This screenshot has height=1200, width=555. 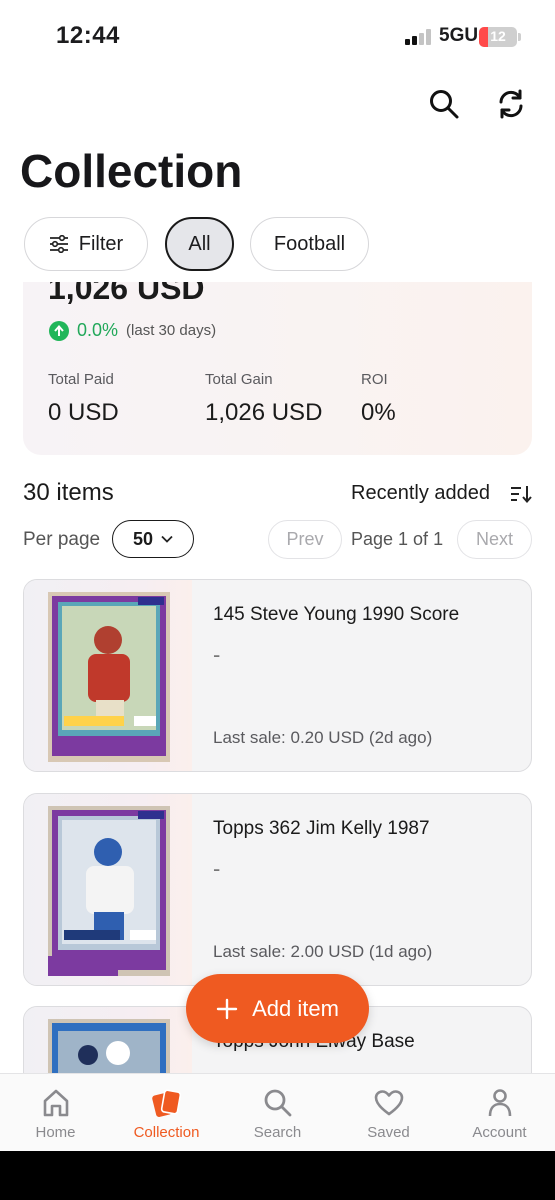 I want to click on nav-account: Account, so click(x=499, y=1113).